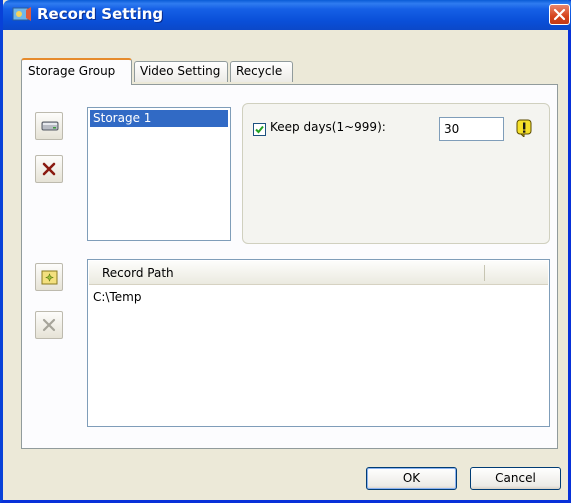 The width and height of the screenshot is (571, 503). I want to click on add-storage-button, so click(49, 126).